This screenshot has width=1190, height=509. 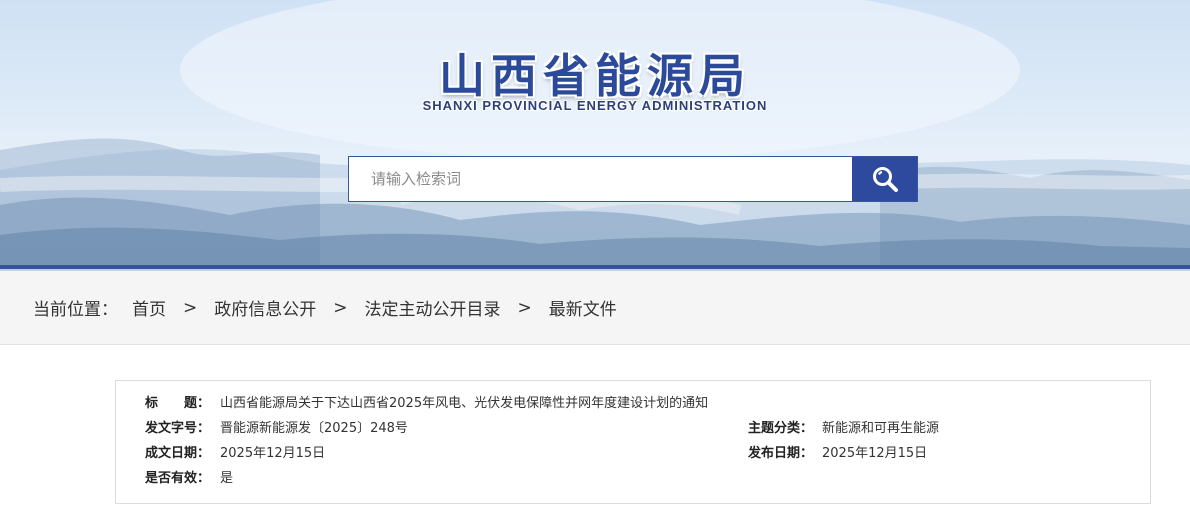 What do you see at coordinates (178, 428) in the screenshot?
I see `meta-doc-no-label: 发文字号：` at bounding box center [178, 428].